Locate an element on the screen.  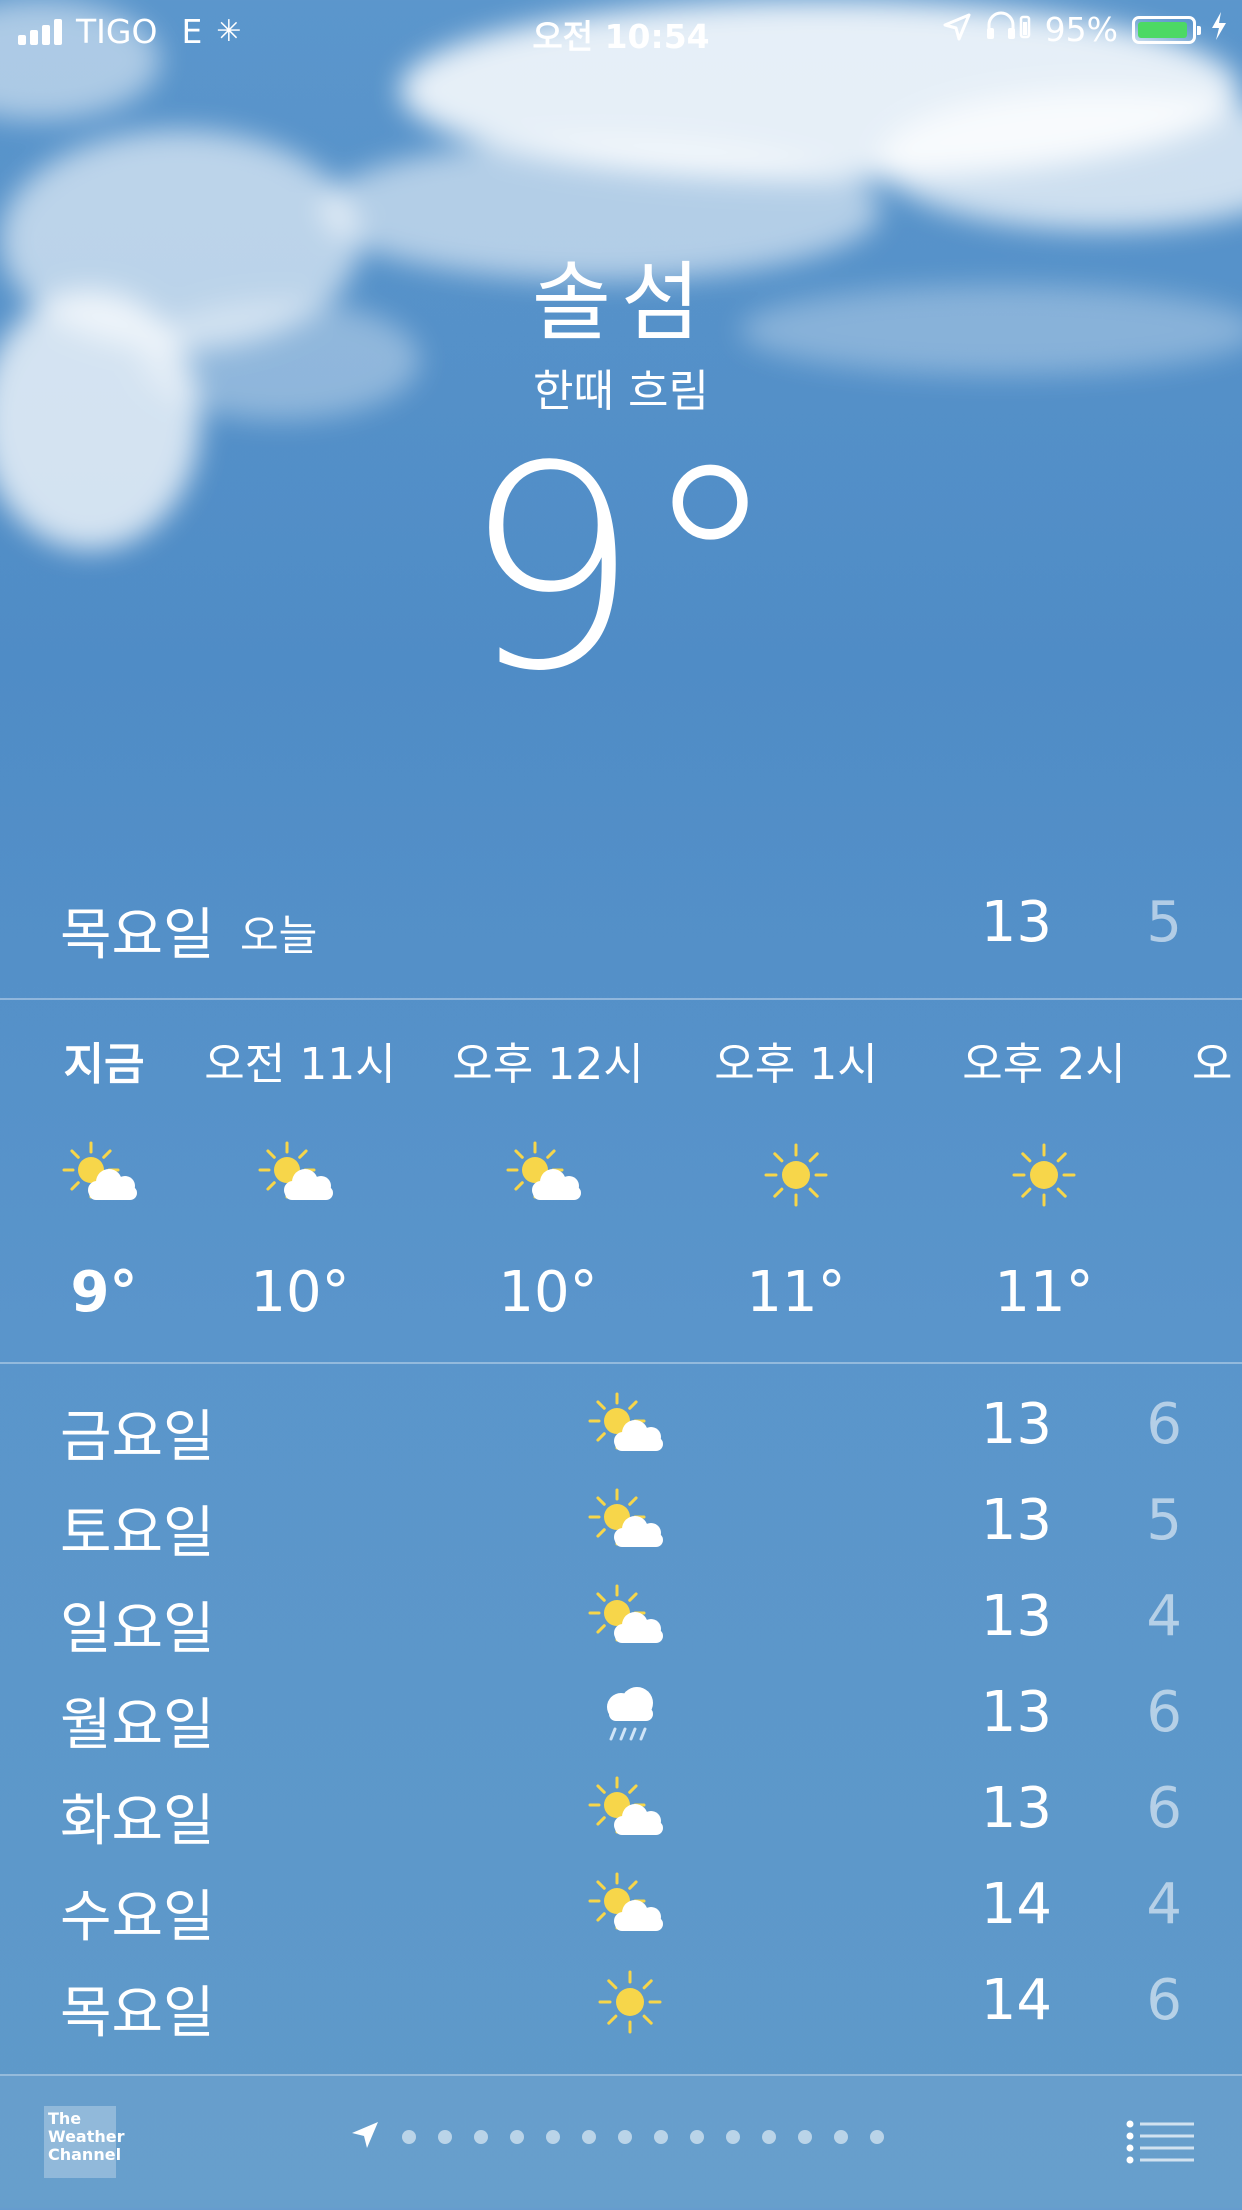
day-name: 금요일 is located at coordinates (137, 1437).